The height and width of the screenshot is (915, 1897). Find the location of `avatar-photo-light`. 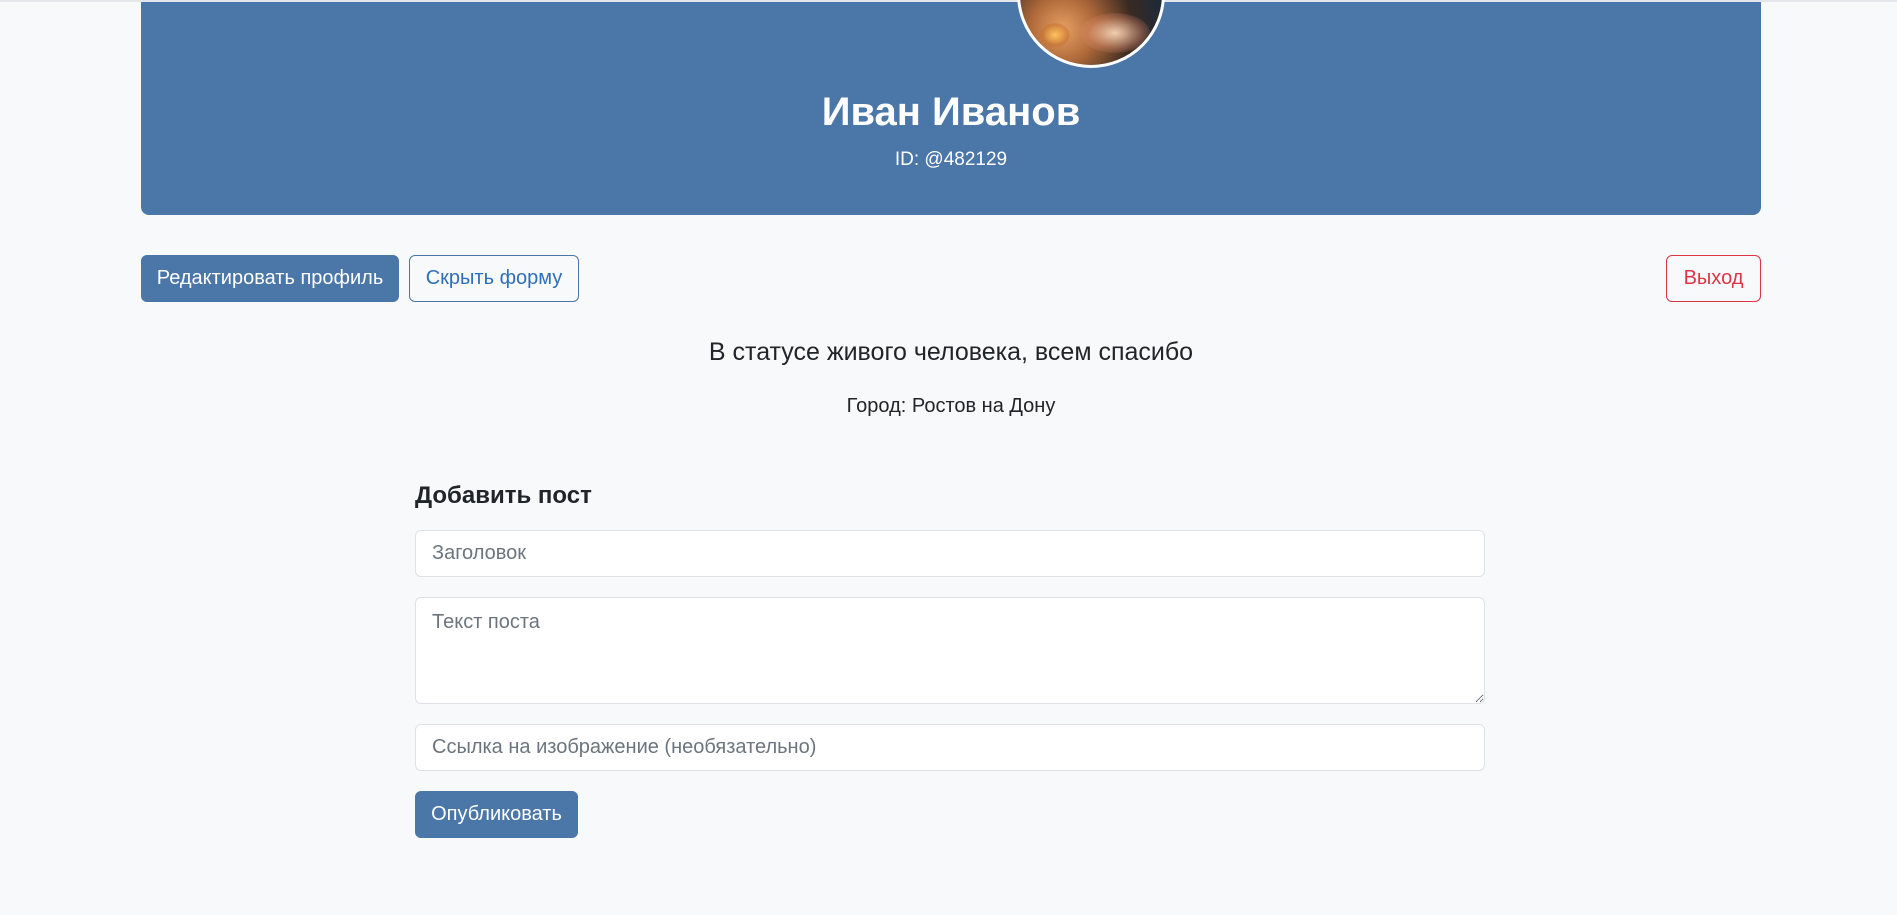

avatar-photo-light is located at coordinates (1055, 35).